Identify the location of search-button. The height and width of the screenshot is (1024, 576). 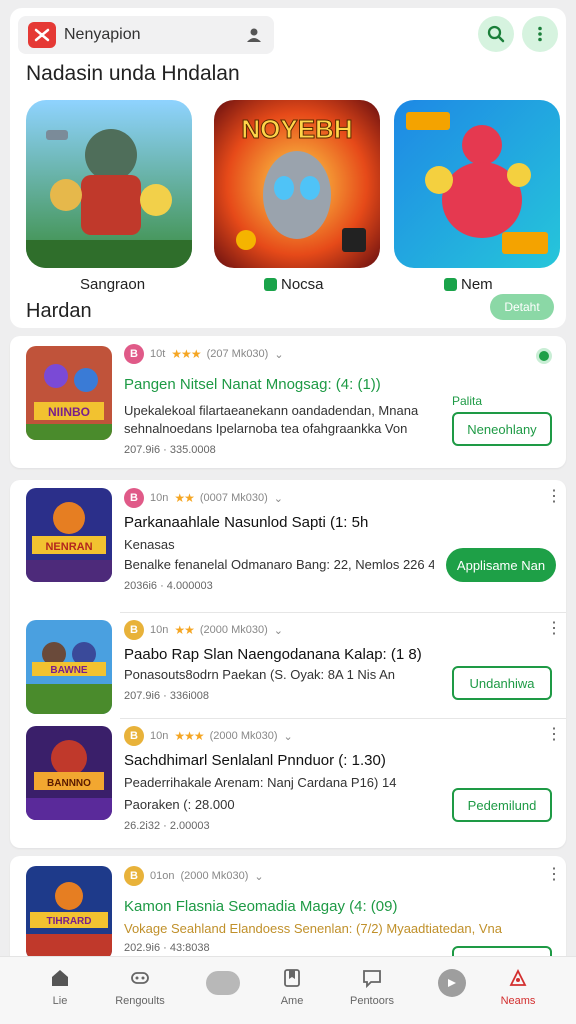
(496, 34).